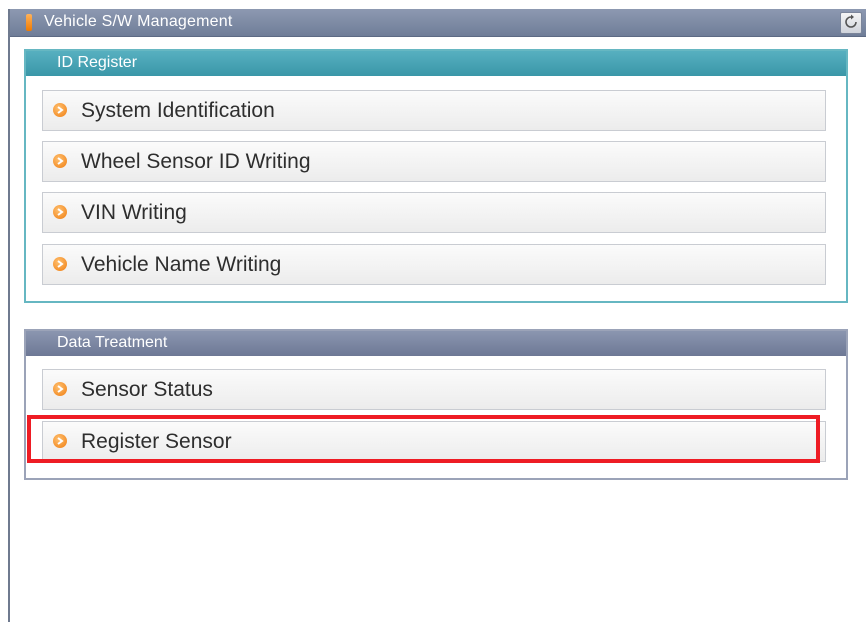  I want to click on menu-item-system-identification: System Identification, so click(434, 110).